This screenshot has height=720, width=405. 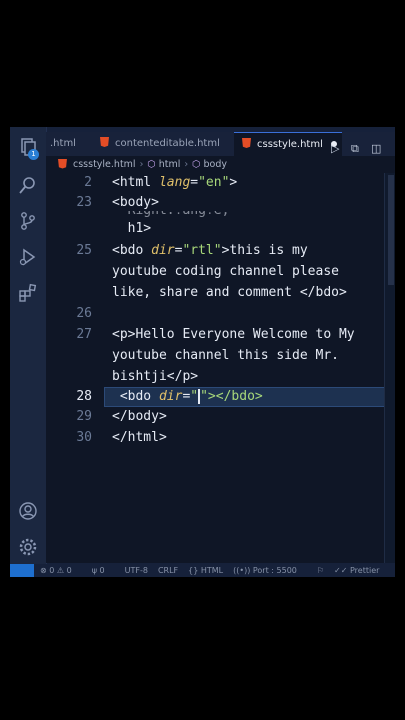 What do you see at coordinates (155, 376) in the screenshot?
I see `code-line: bishtji</p>` at bounding box center [155, 376].